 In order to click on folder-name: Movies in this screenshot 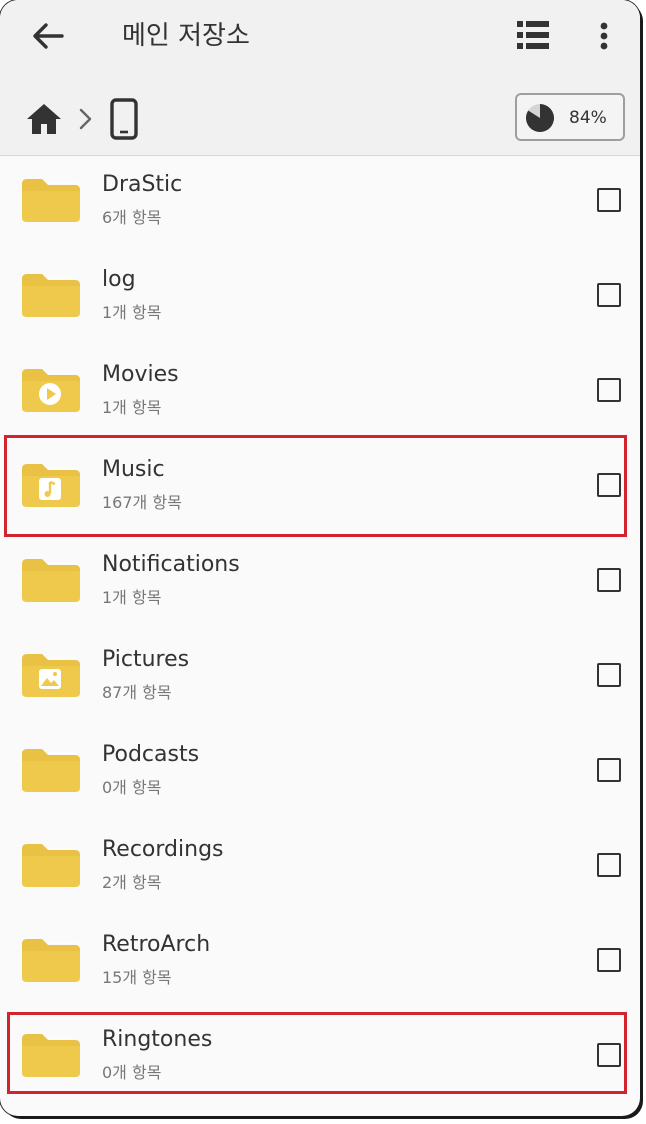, I will do `click(140, 374)`.